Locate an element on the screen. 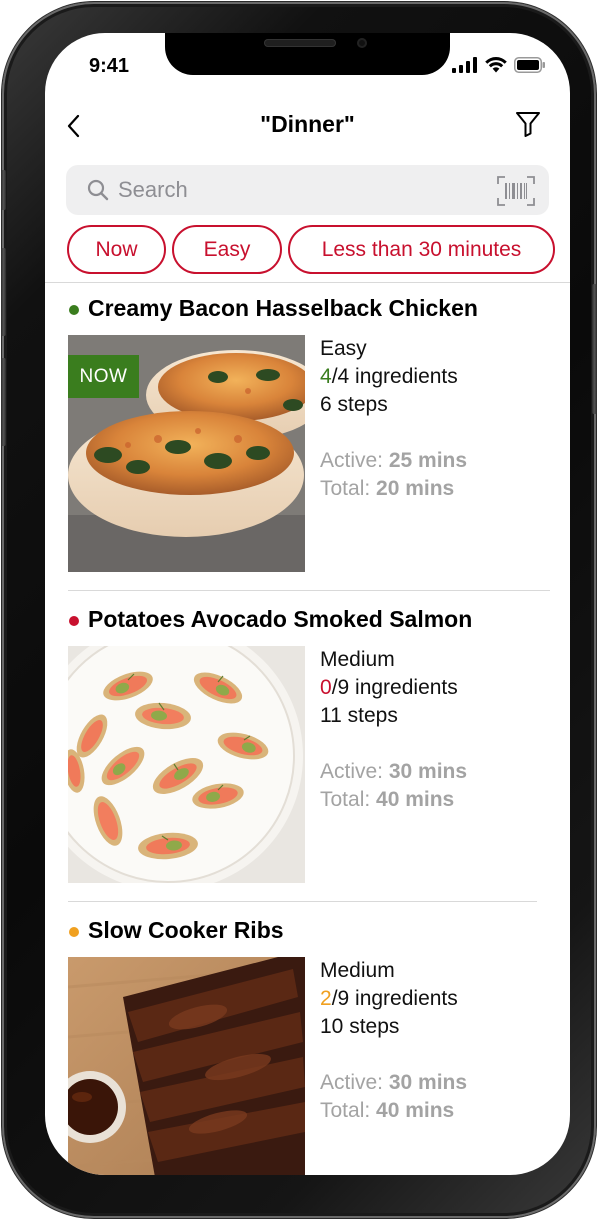 The height and width of the screenshot is (1221, 598). recipe-title: Slow Cooker Ribs is located at coordinates (186, 930).